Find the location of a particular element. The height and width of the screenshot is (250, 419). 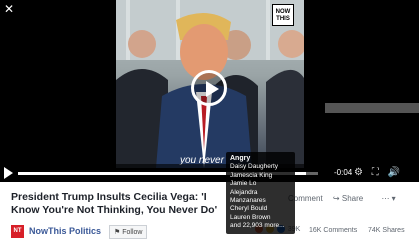

player-control-icons: ⚙ ⛶ 🔊 is located at coordinates (378, 172).